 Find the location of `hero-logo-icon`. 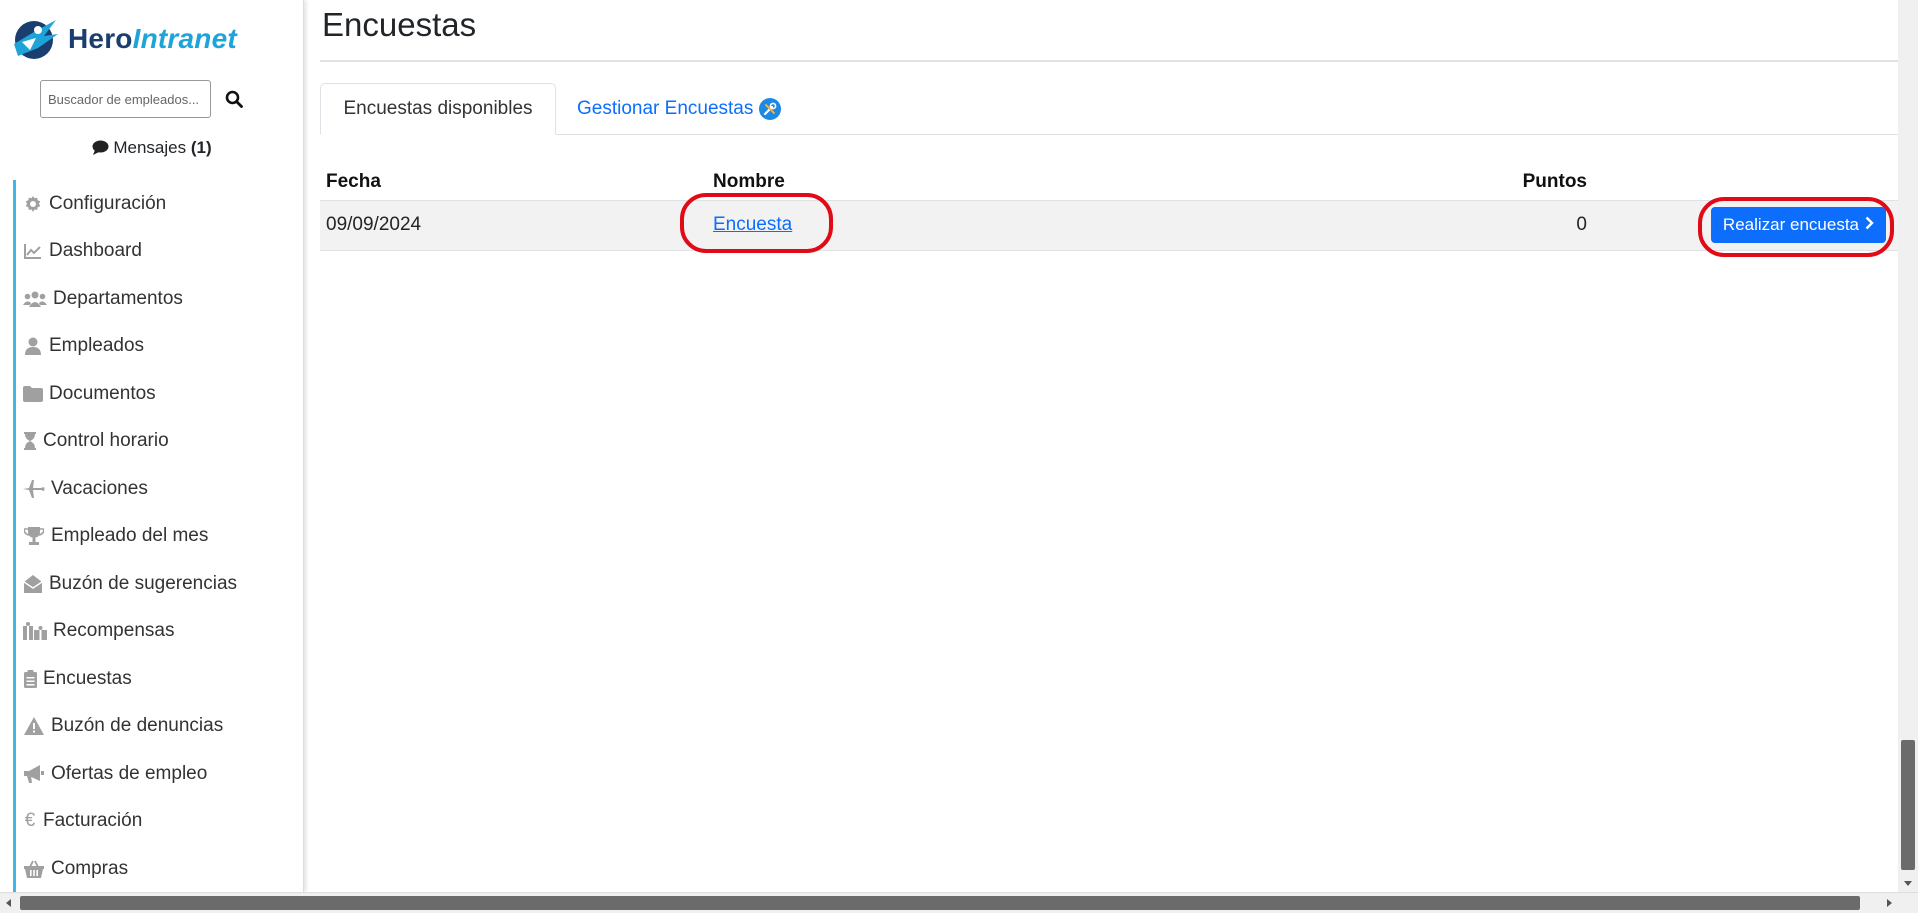

hero-logo-icon is located at coordinates (36, 39).